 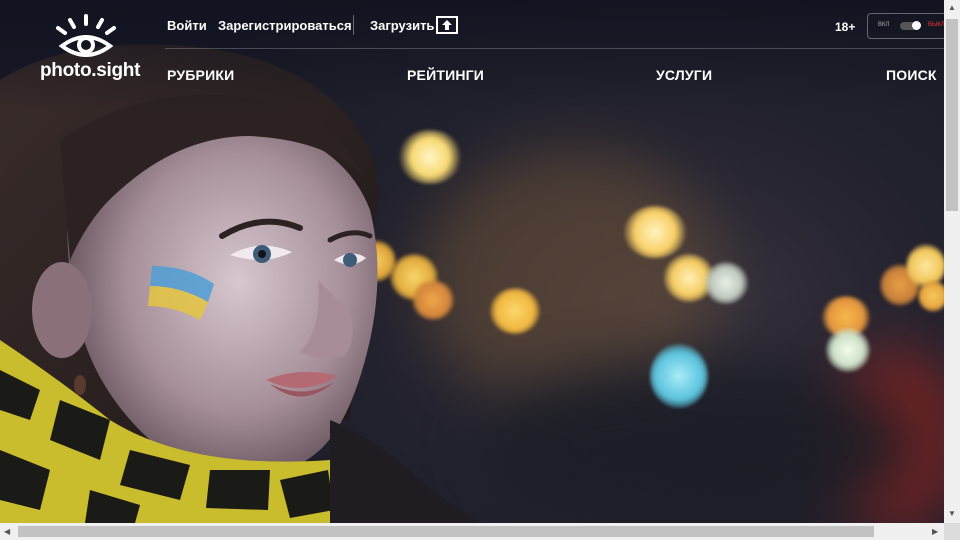 I want to click on toggle-off-label: ВКЛ, so click(x=884, y=25).